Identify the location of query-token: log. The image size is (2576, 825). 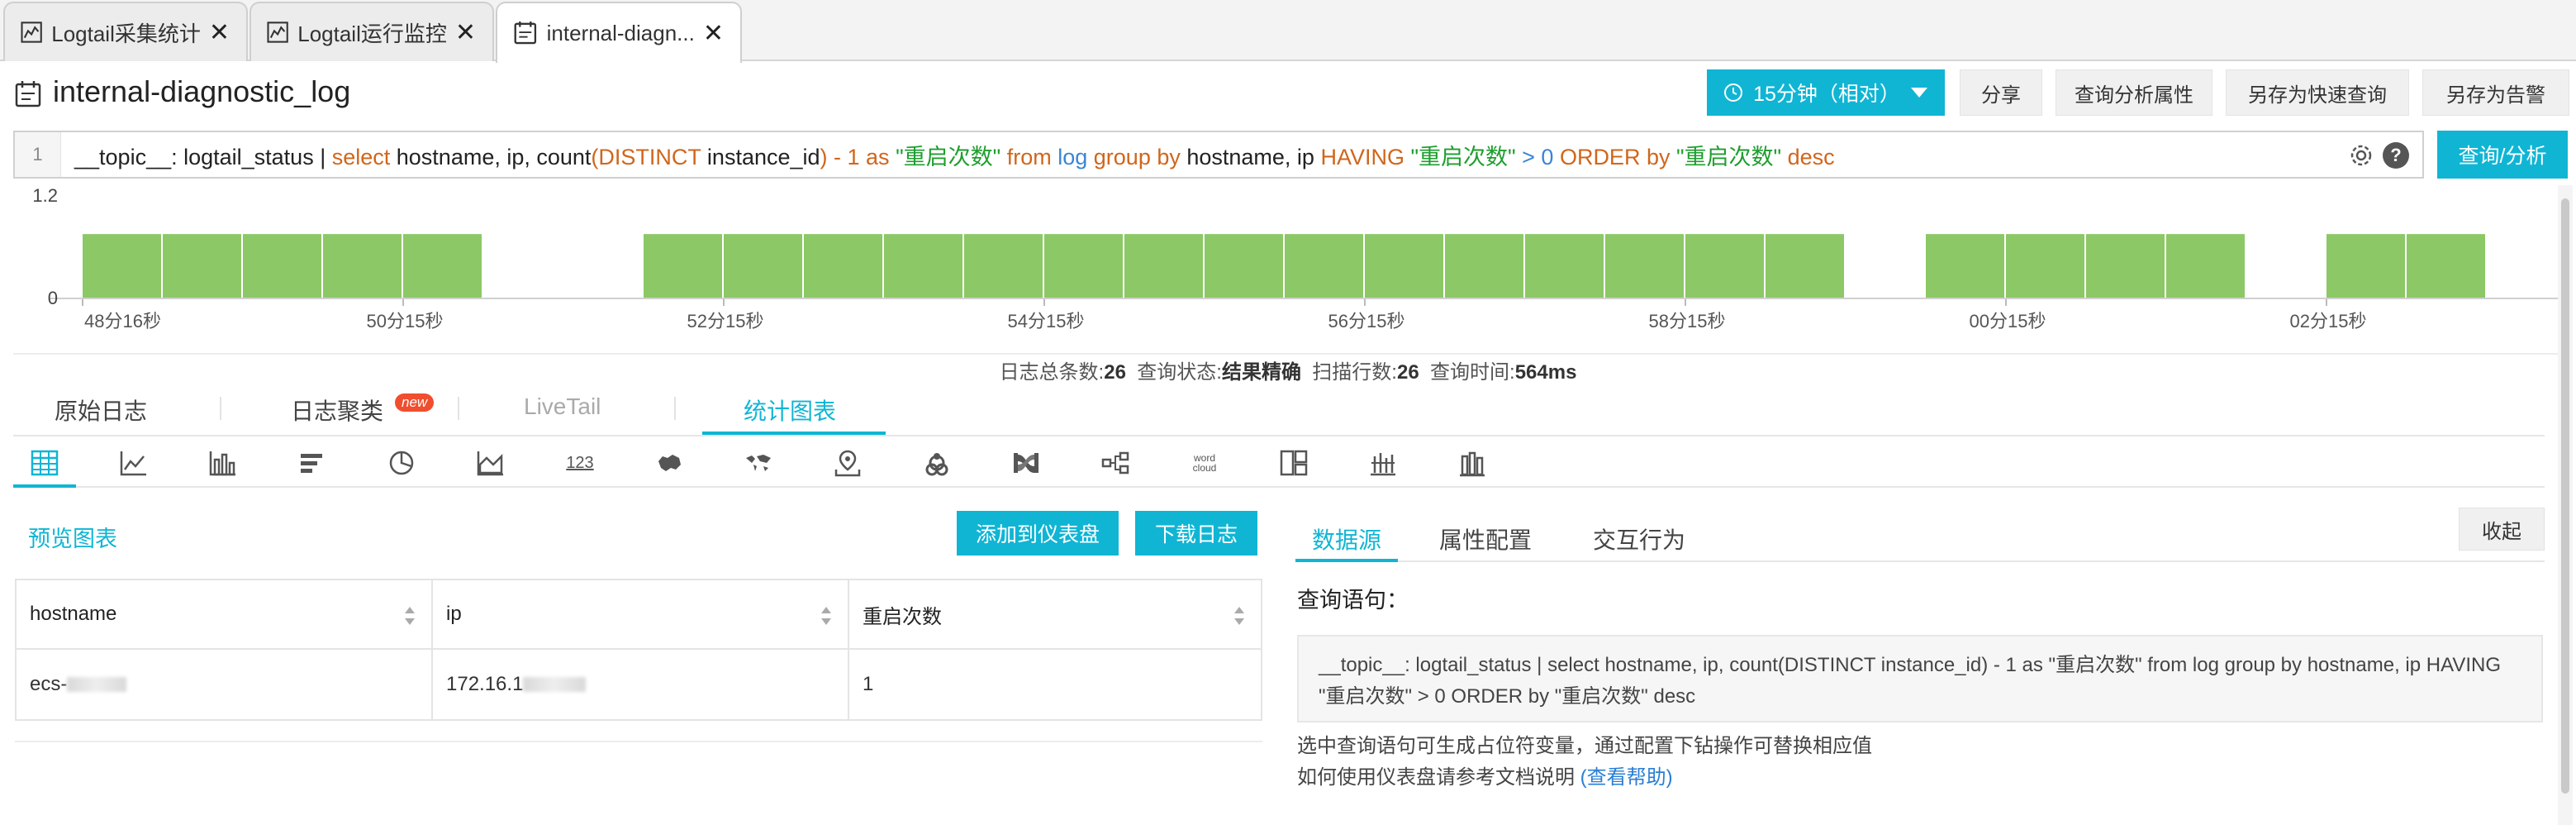
(1072, 156).